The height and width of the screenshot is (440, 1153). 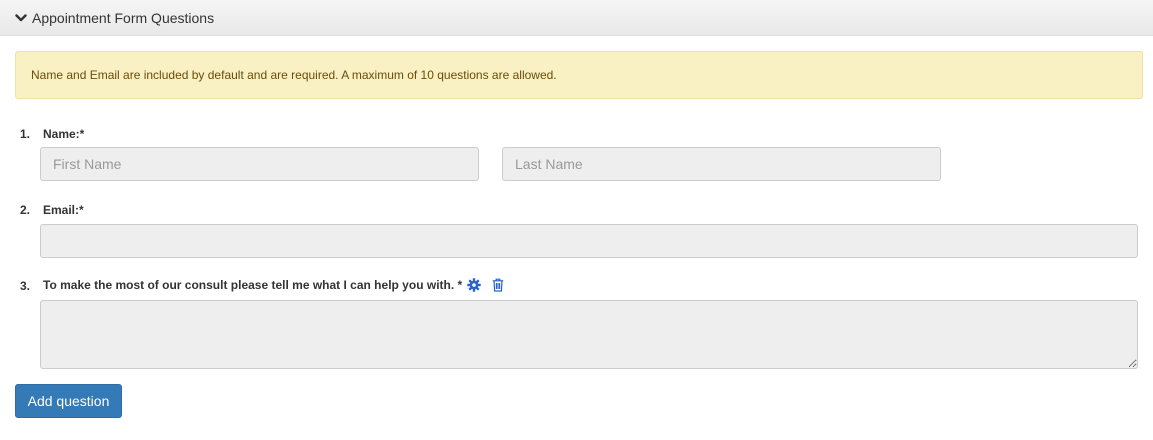 What do you see at coordinates (576, 18) in the screenshot?
I see `panel-header: Appointment Form Questions` at bounding box center [576, 18].